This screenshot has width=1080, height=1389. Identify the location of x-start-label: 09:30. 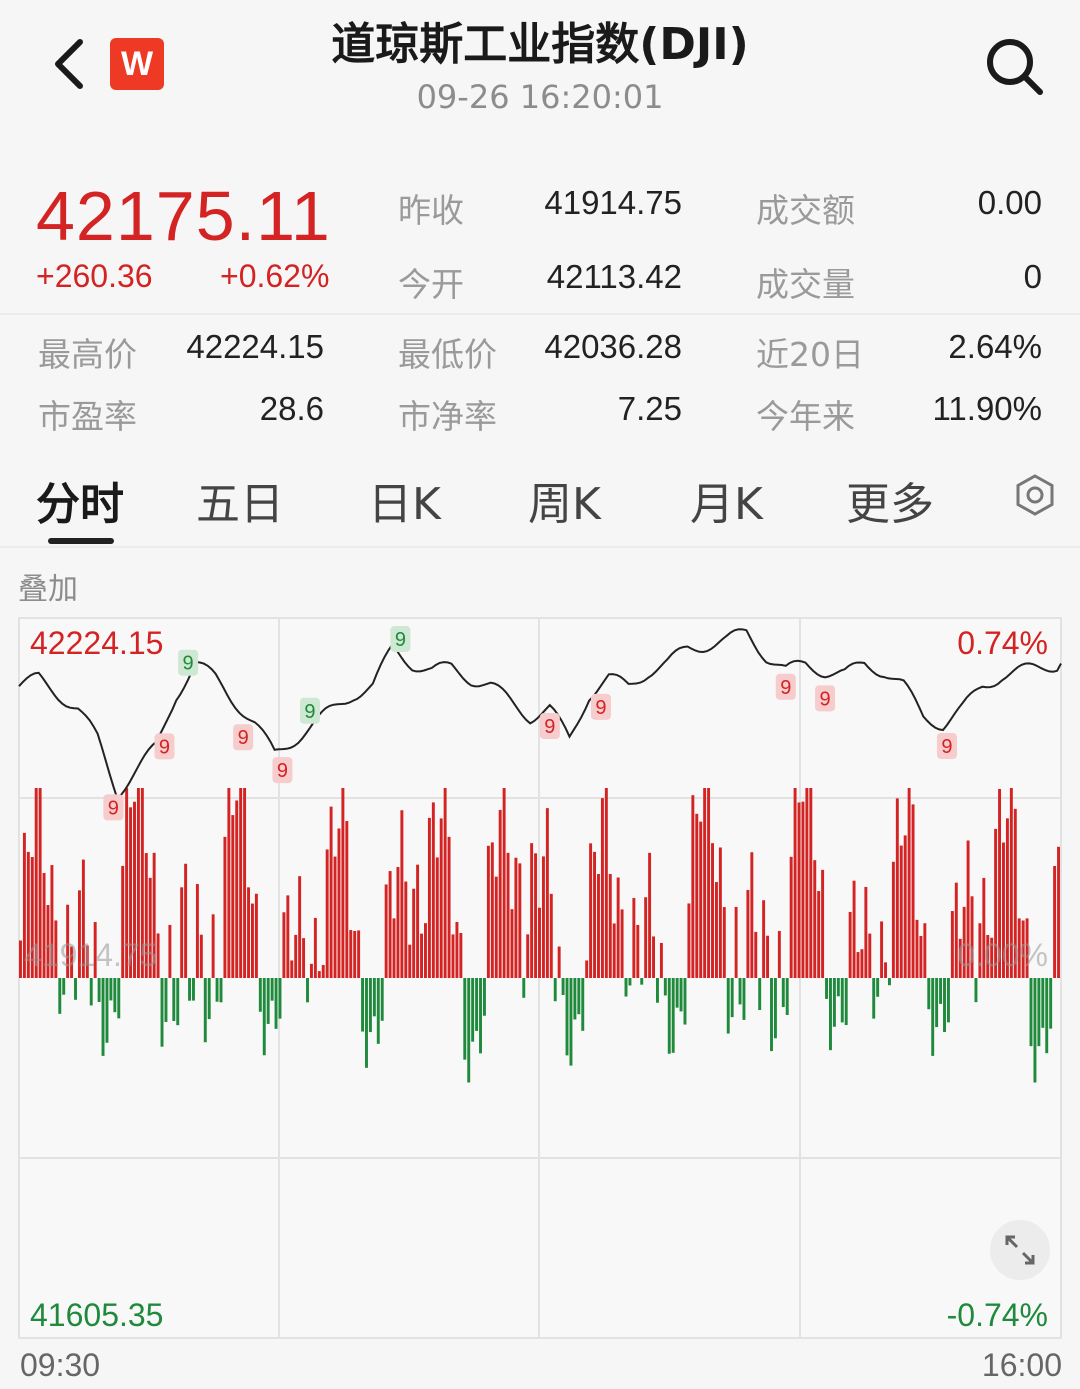
(60, 1365).